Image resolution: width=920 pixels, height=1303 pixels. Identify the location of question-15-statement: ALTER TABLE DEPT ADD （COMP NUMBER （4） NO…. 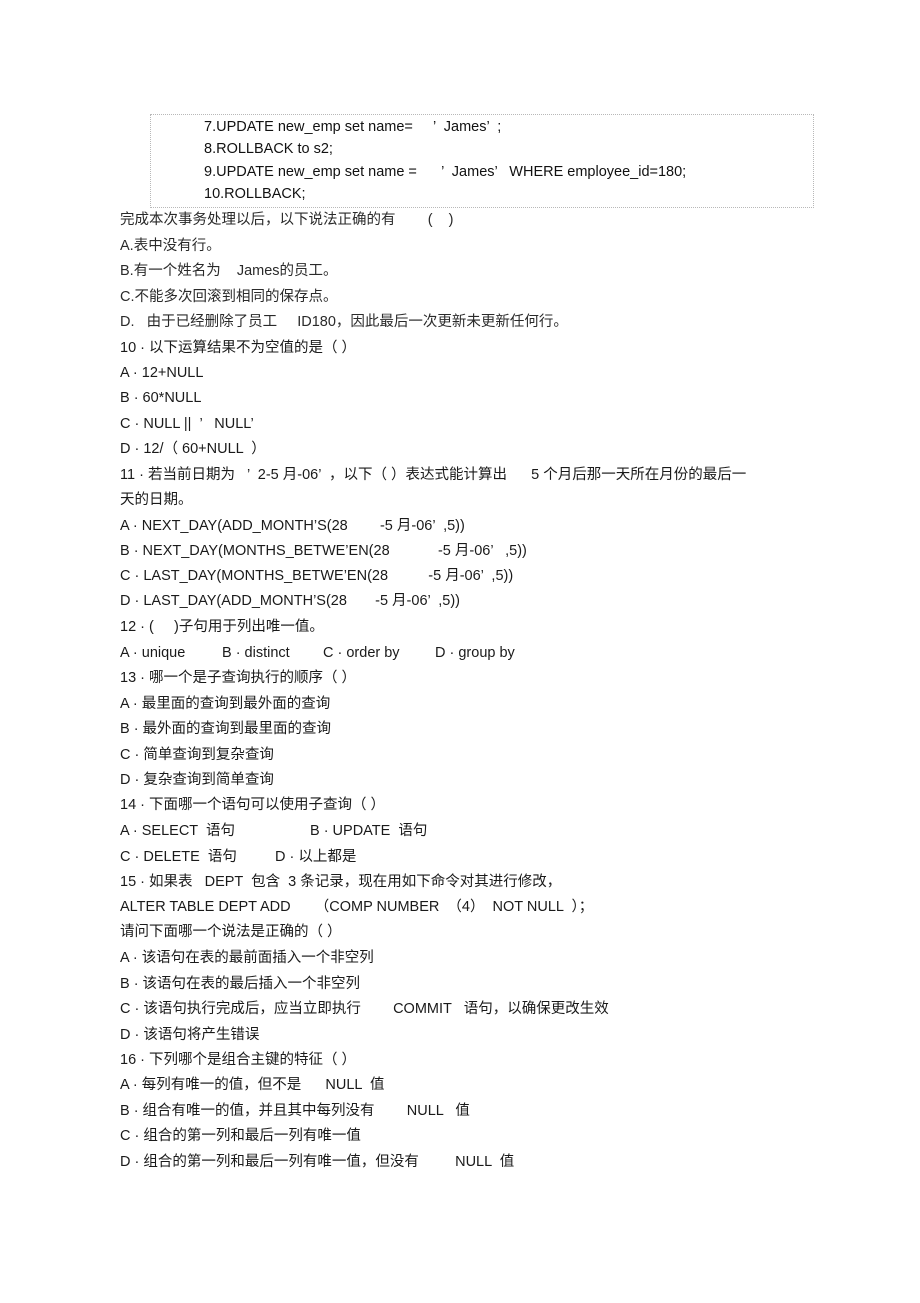
(357, 907).